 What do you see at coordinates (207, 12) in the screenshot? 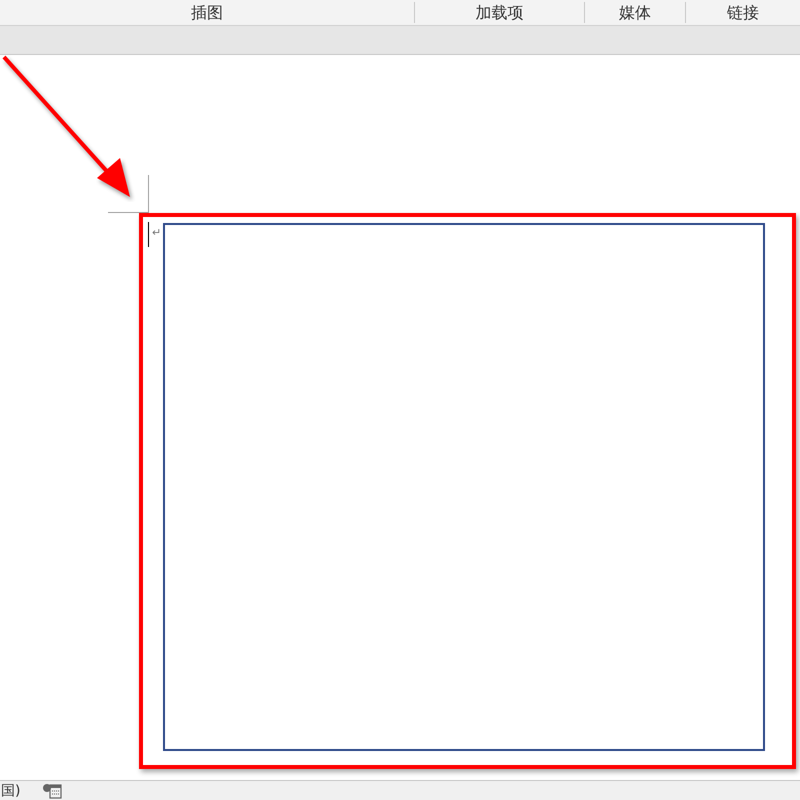
I see `ribbon-group-label: 插图` at bounding box center [207, 12].